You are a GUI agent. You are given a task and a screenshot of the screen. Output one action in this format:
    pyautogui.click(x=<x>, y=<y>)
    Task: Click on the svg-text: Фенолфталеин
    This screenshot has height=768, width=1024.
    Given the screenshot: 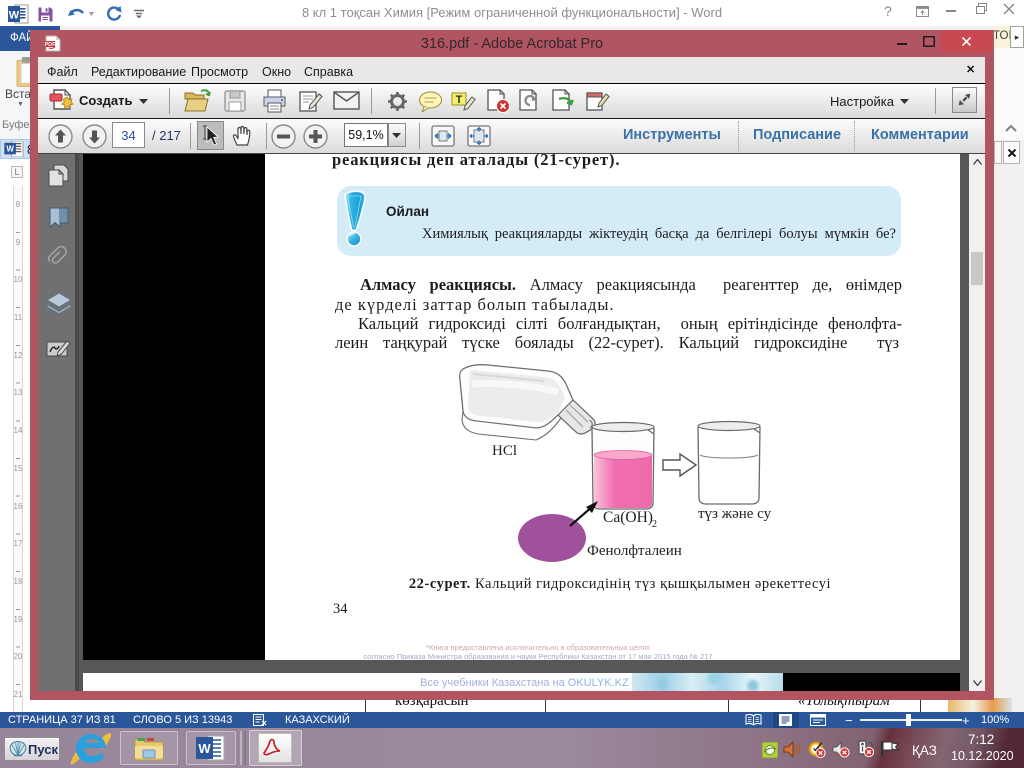 What is the action you would take?
    pyautogui.click(x=634, y=551)
    